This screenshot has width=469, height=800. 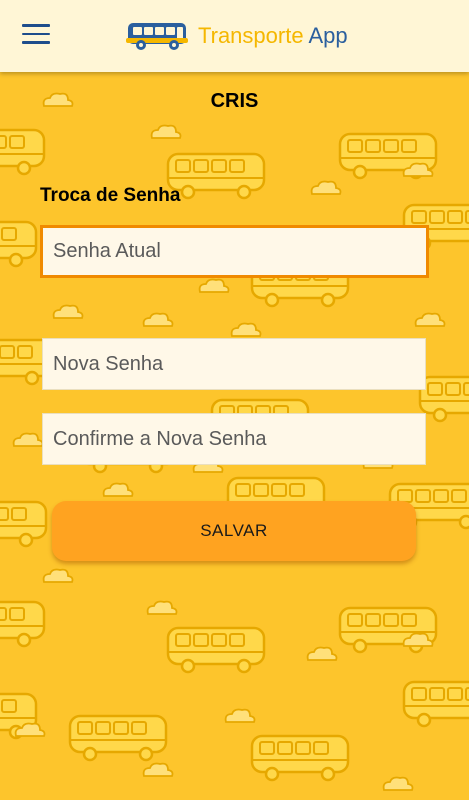 I want to click on app-header: Transporte App, so click(x=234, y=36).